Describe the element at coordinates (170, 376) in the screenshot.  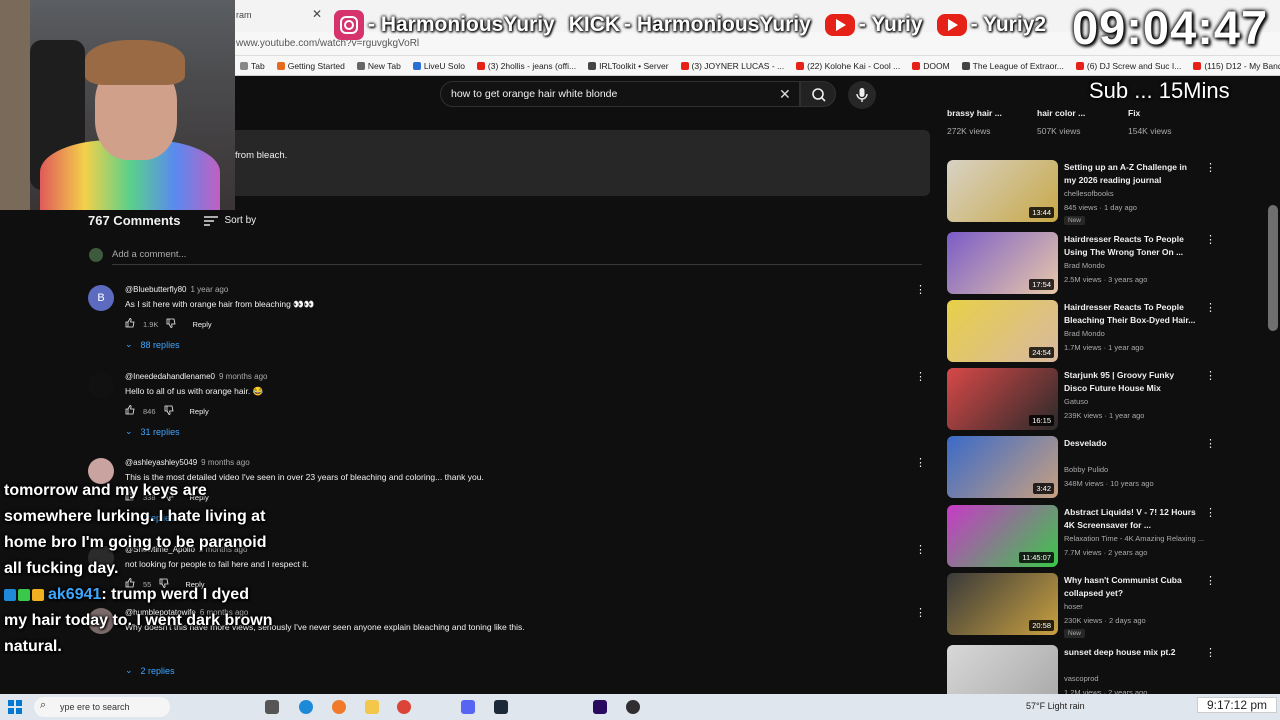
I see `comment-author-name: @Ineededahandlename0` at that location.